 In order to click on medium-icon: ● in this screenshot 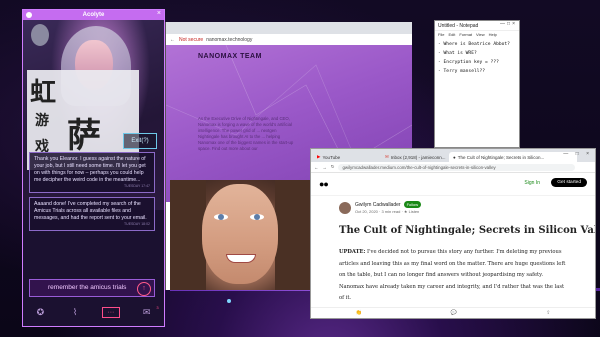, I will do `click(454, 157)`.